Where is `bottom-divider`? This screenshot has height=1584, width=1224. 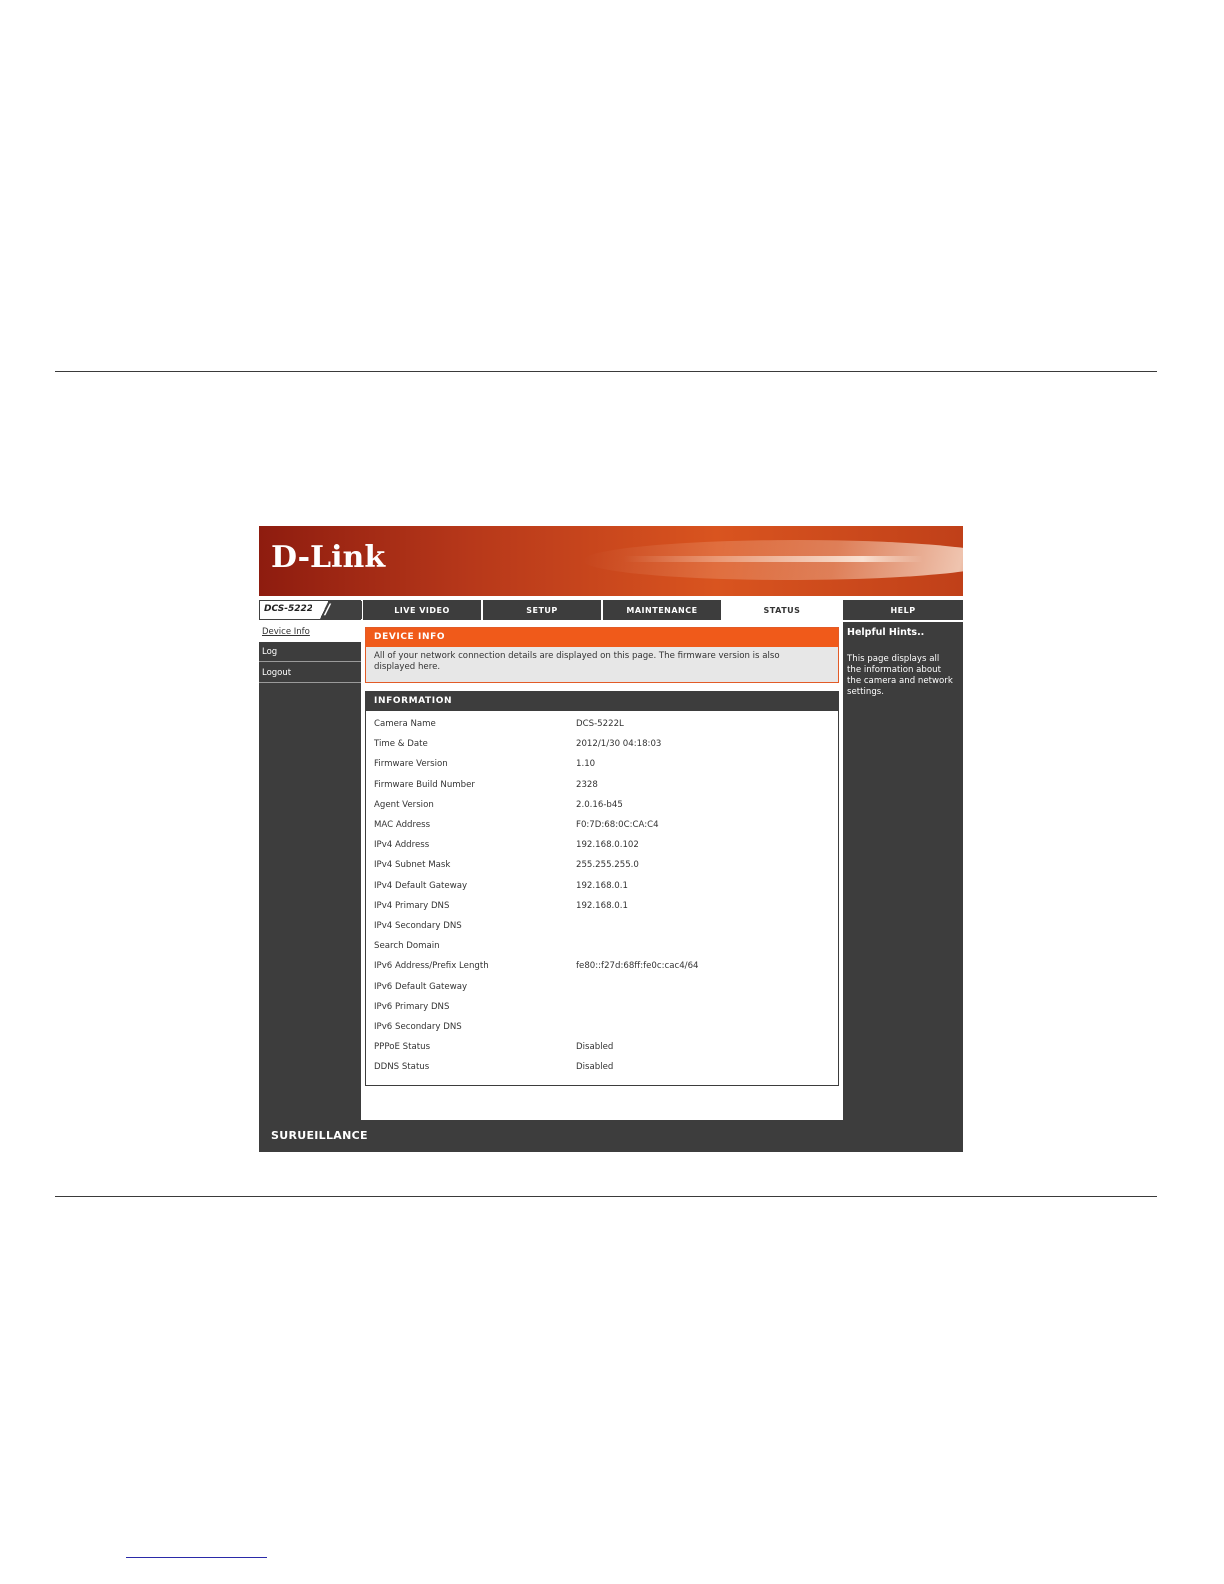 bottom-divider is located at coordinates (606, 1196).